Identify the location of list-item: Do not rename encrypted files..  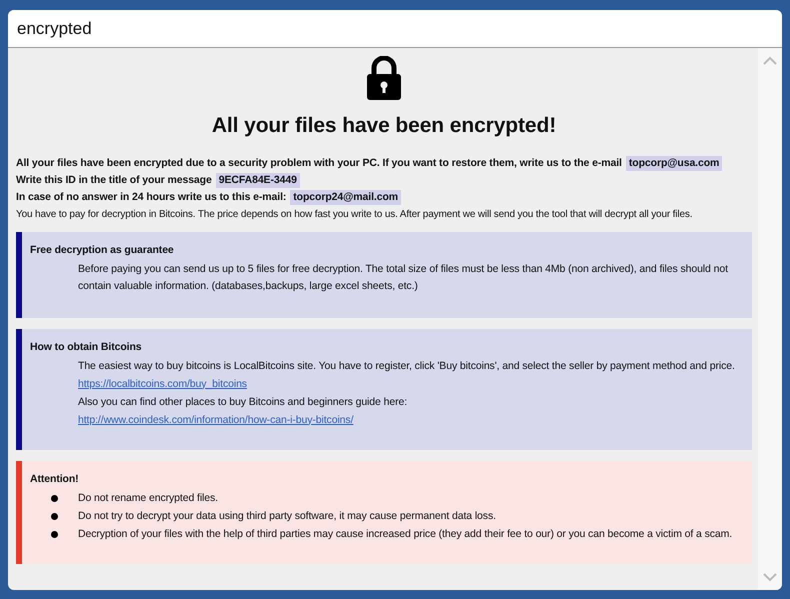
(148, 498).